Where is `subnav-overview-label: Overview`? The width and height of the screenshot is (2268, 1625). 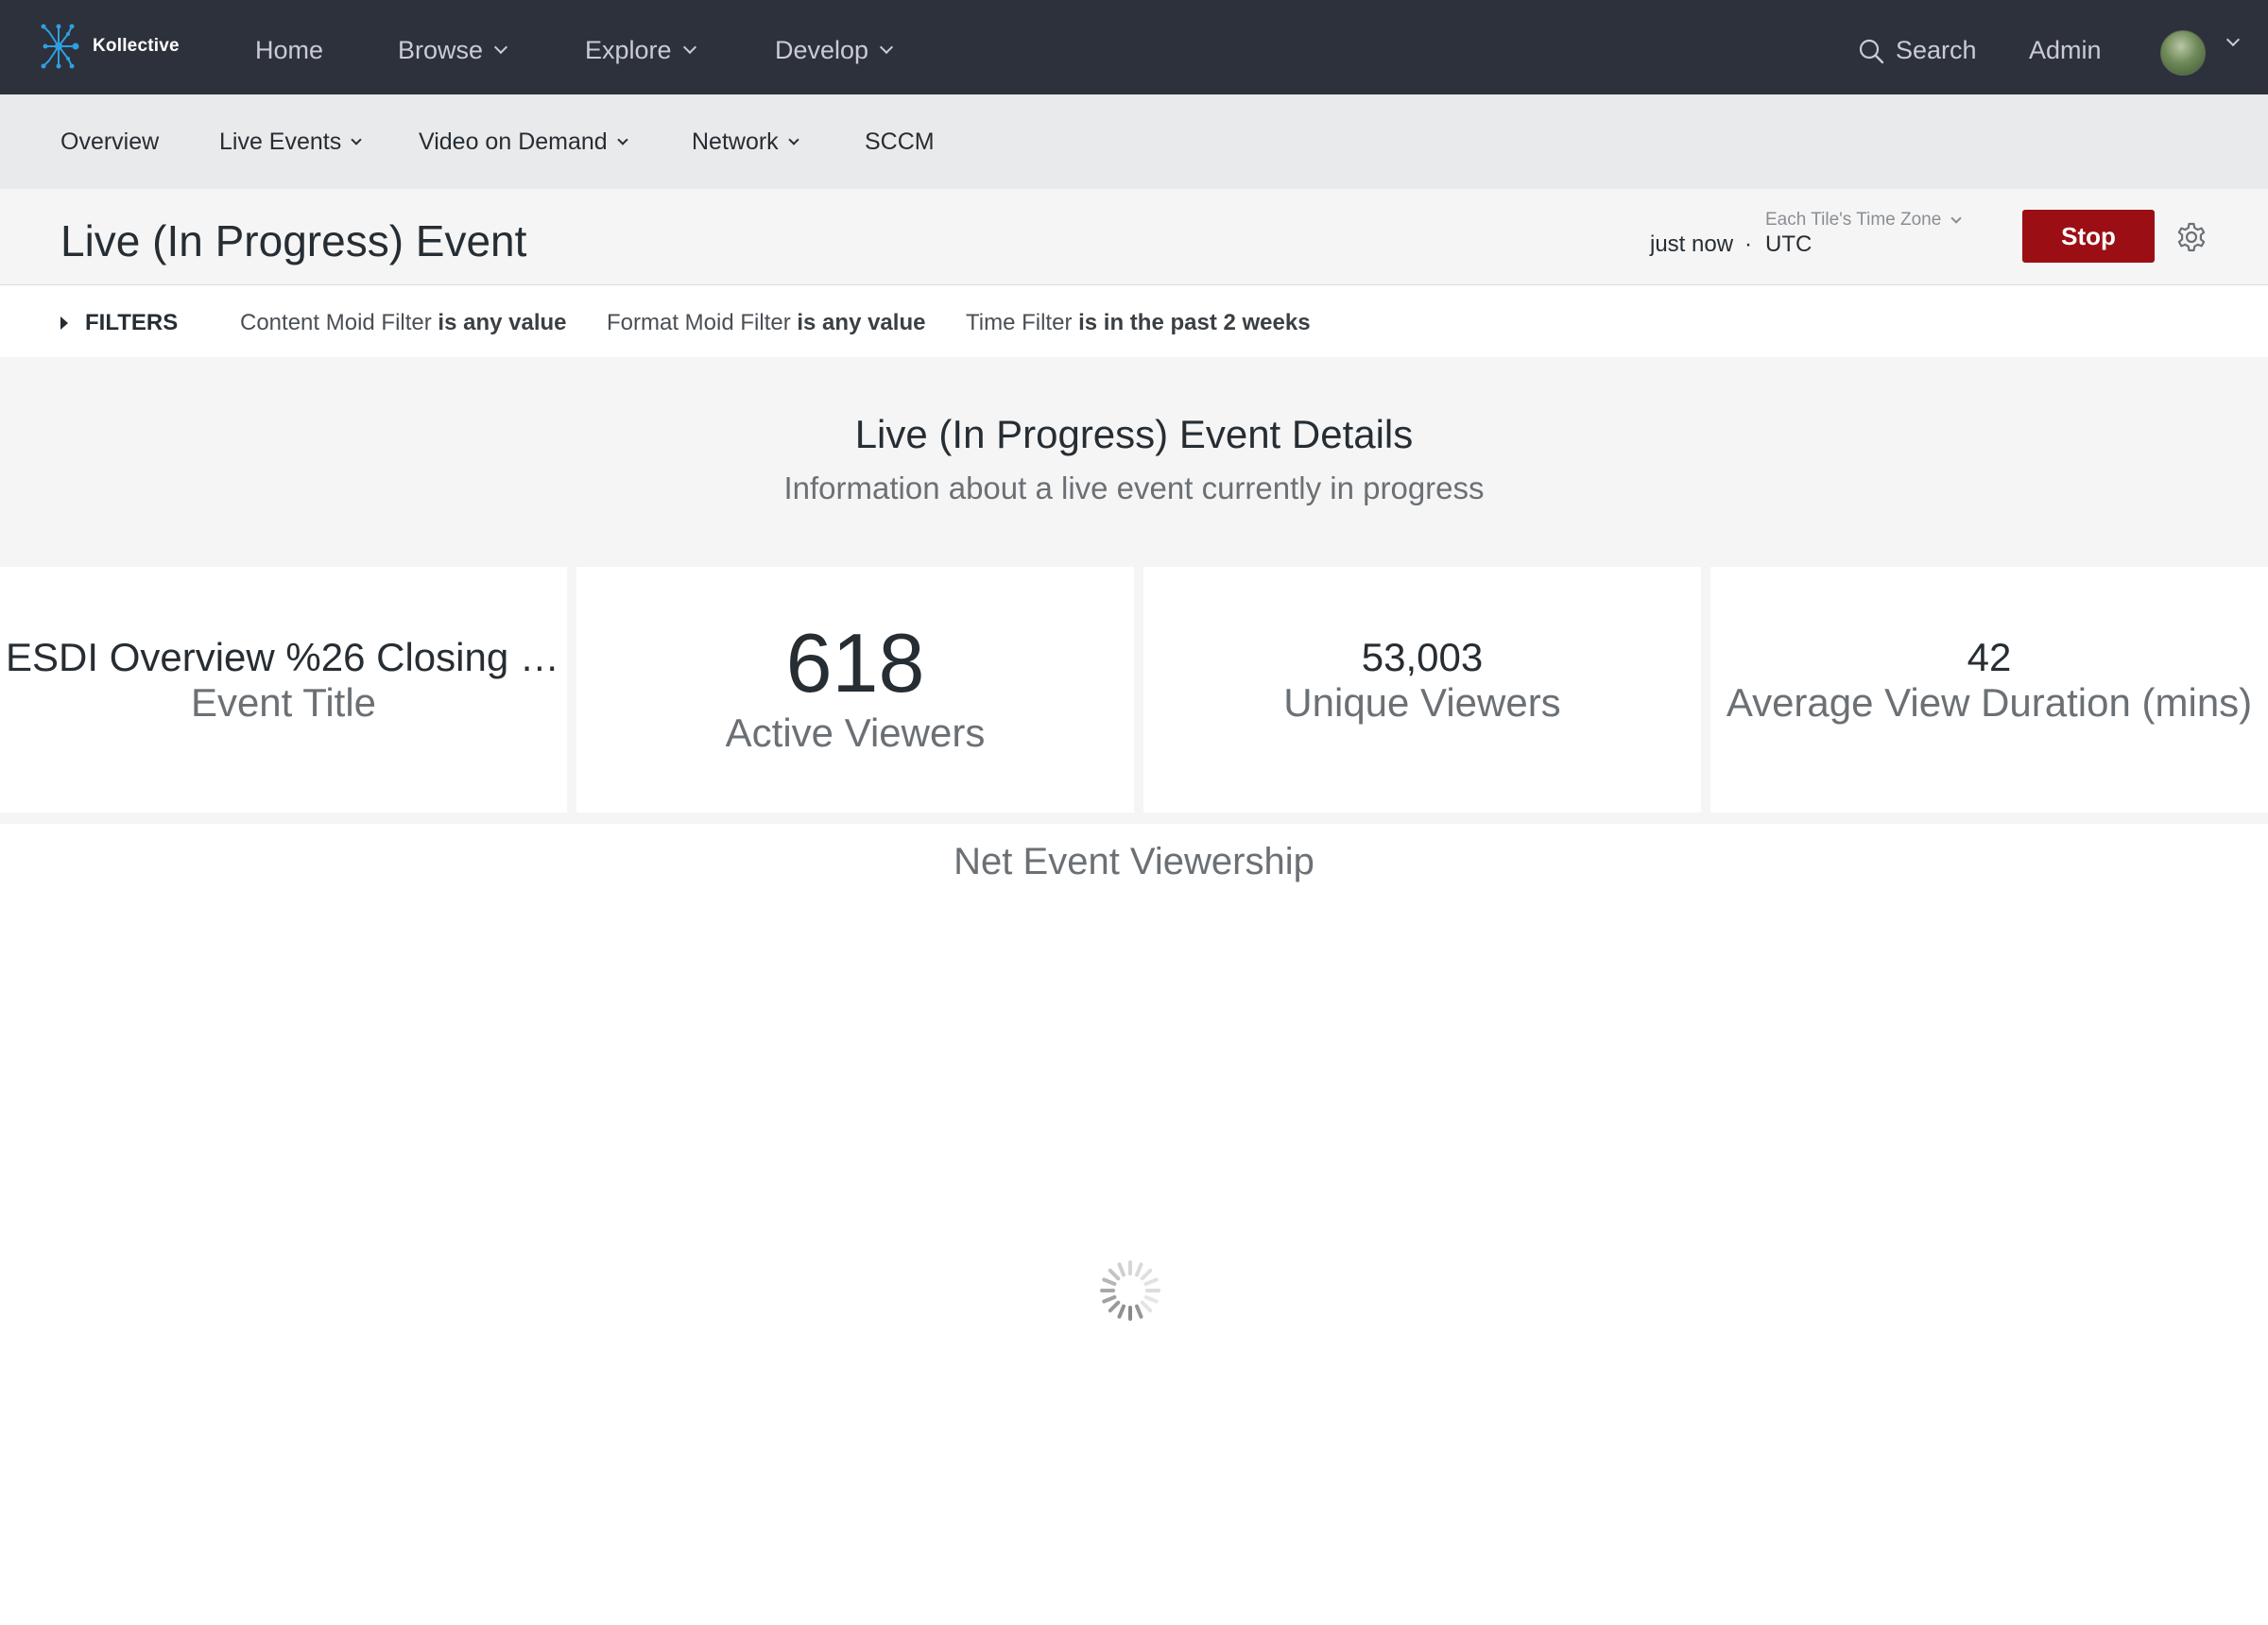
subnav-overview-label: Overview is located at coordinates (110, 142).